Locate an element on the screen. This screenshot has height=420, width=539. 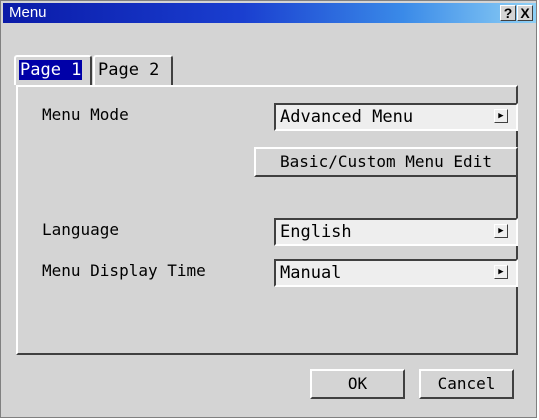
menu-display-time-select: Manual ▶ is located at coordinates (396, 273).